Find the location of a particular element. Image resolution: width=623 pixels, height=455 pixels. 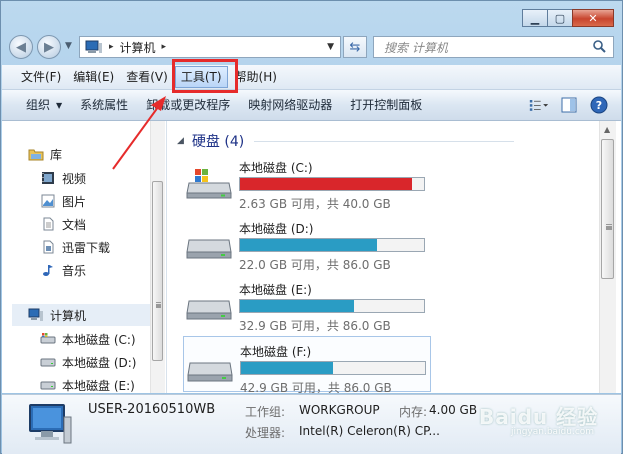

refresh-icon: ⇆ is located at coordinates (355, 47).